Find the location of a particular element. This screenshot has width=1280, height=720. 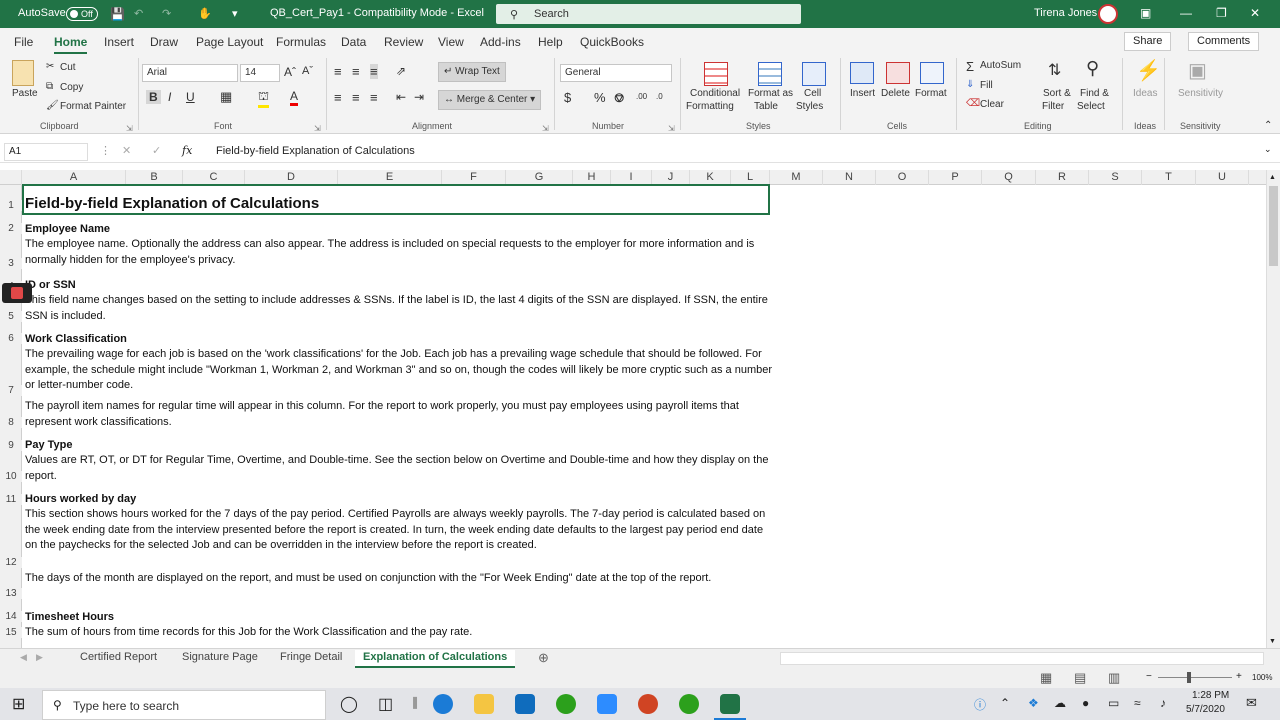

column-header: C is located at coordinates (214, 177).